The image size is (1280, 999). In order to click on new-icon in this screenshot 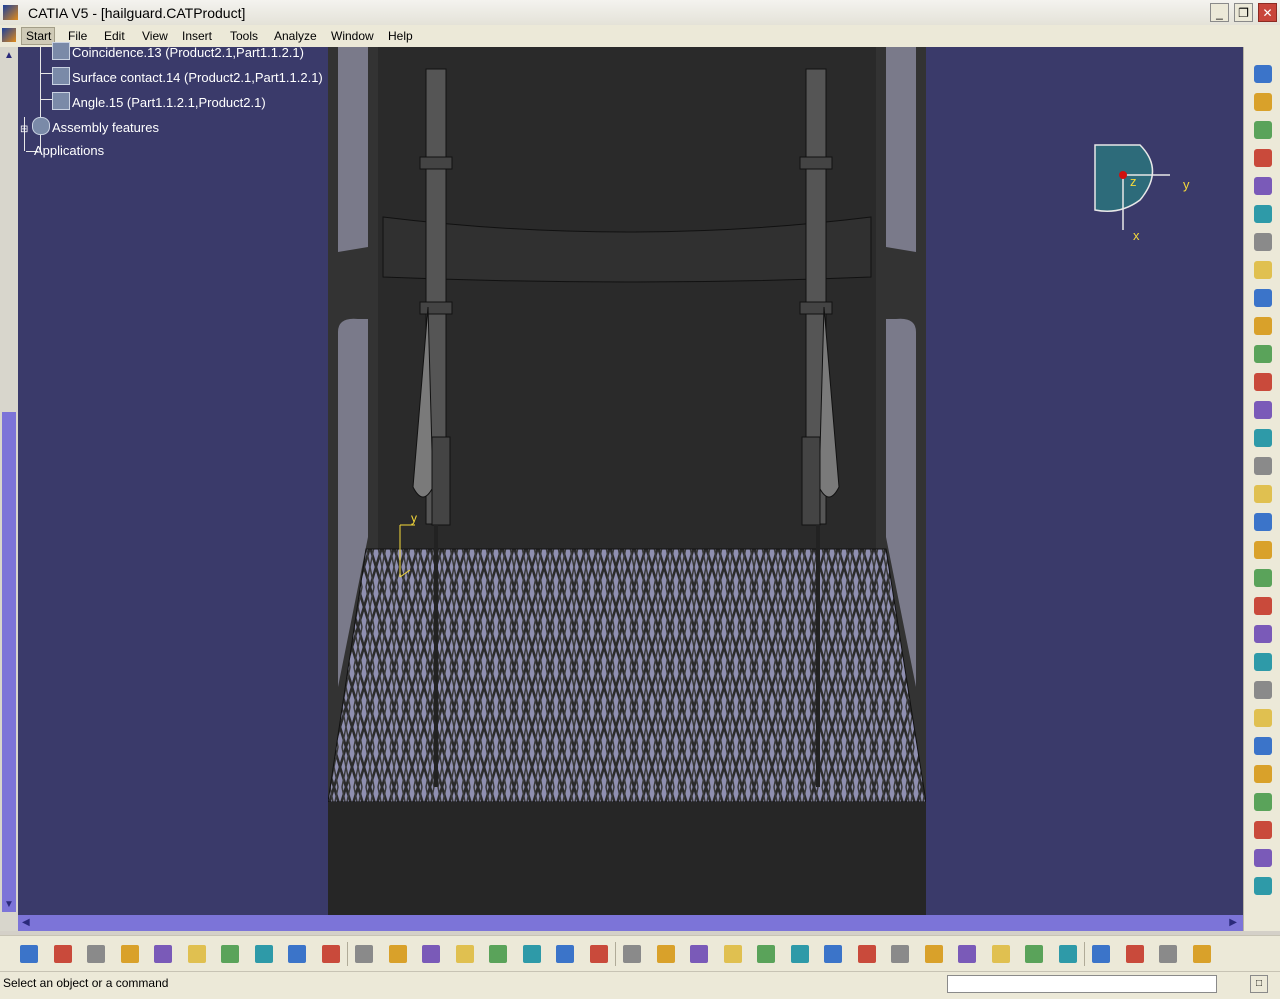, I will do `click(29, 954)`.